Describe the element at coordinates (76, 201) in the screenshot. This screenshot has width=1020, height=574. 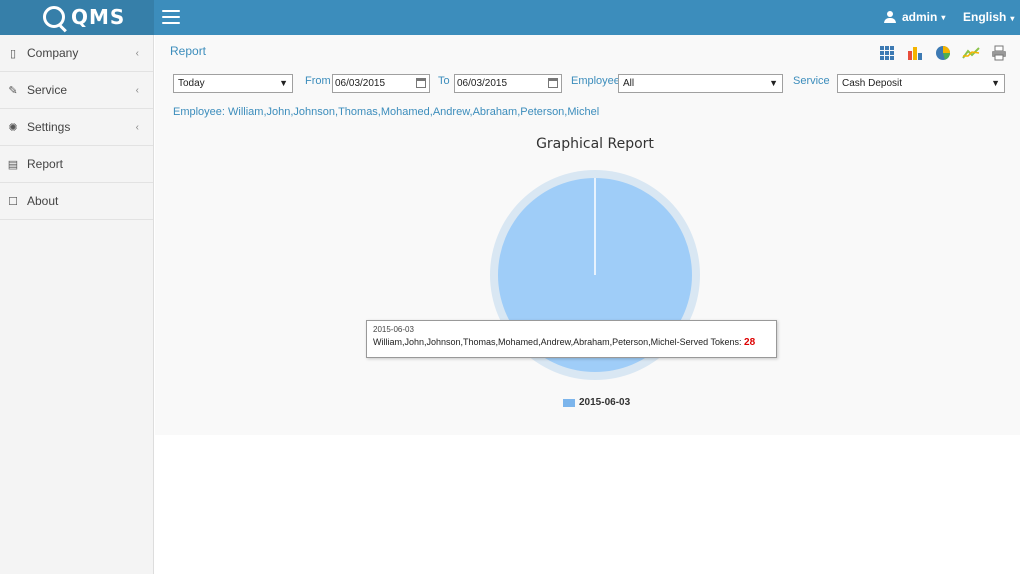
I see `sidebar-item-about: ☐ About` at that location.